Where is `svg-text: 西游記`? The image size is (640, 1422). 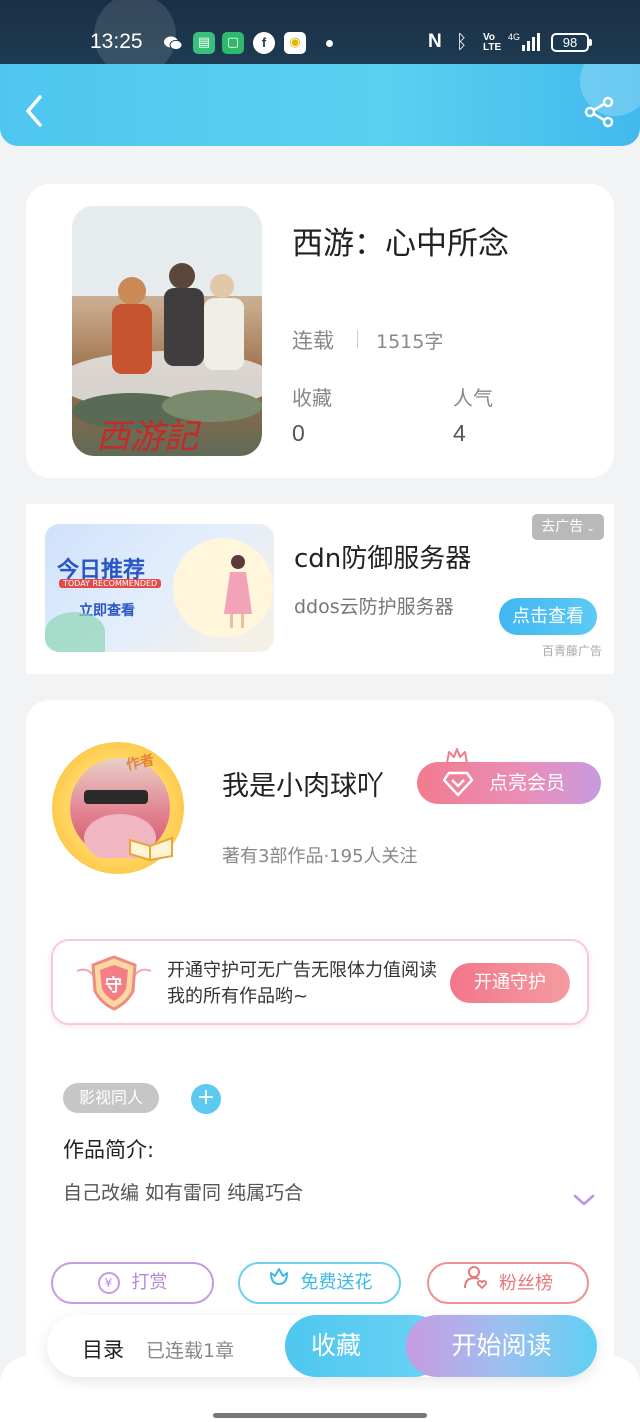 svg-text: 西游記 is located at coordinates (149, 436).